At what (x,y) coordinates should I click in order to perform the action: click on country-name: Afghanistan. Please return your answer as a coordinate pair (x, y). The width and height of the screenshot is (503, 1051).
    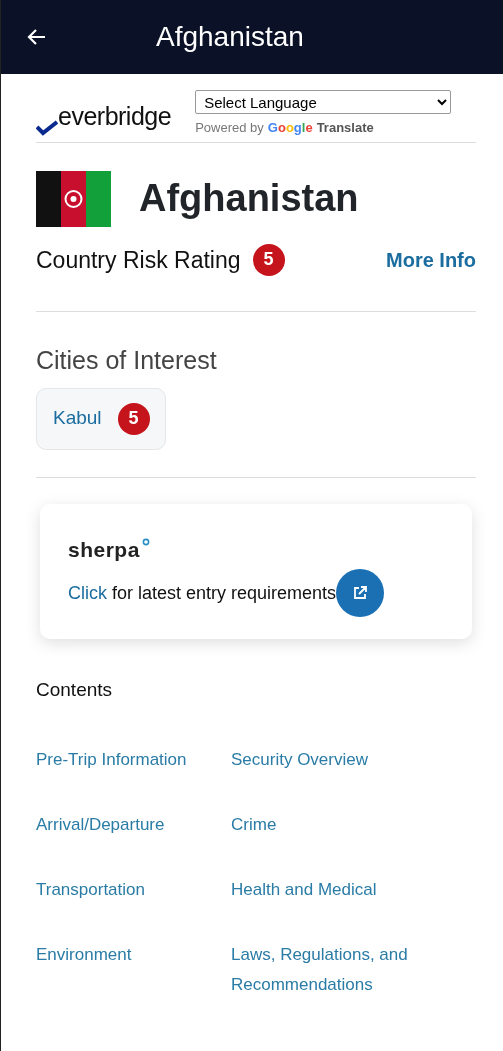
    Looking at the image, I should click on (249, 198).